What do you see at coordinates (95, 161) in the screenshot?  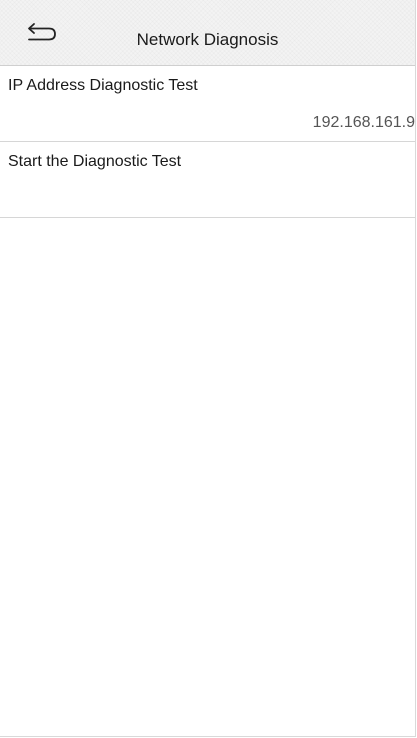 I see `menu-item-label: Start the Diagnostic Test` at bounding box center [95, 161].